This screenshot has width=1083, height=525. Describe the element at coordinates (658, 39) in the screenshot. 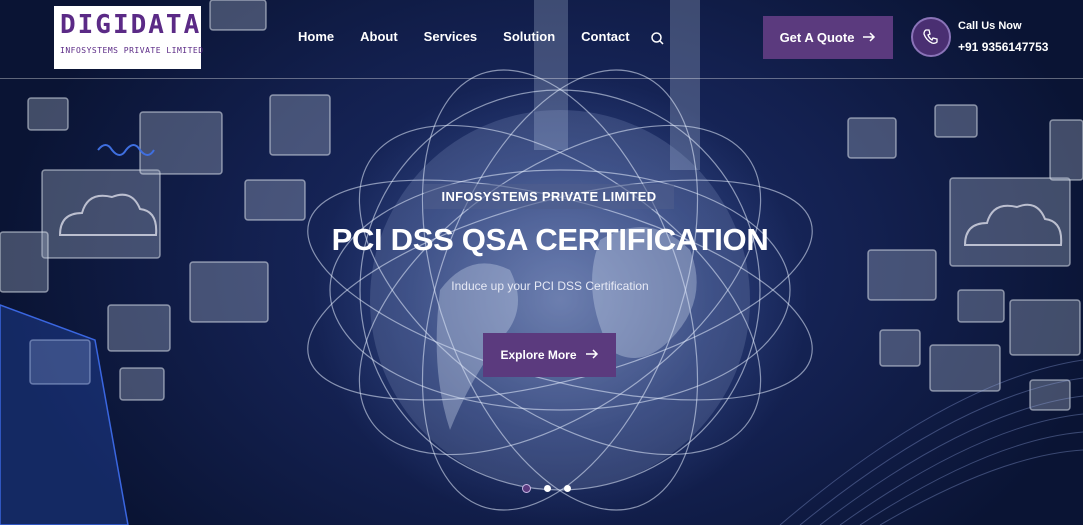

I see `search-icon` at that location.